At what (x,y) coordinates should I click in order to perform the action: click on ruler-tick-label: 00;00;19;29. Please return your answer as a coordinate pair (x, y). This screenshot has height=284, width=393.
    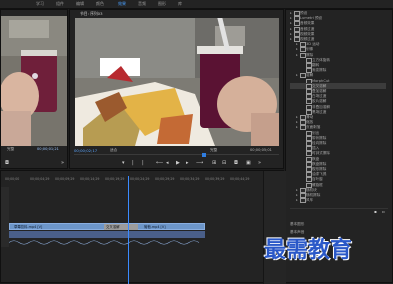
    Looking at the image, I should click on (115, 179).